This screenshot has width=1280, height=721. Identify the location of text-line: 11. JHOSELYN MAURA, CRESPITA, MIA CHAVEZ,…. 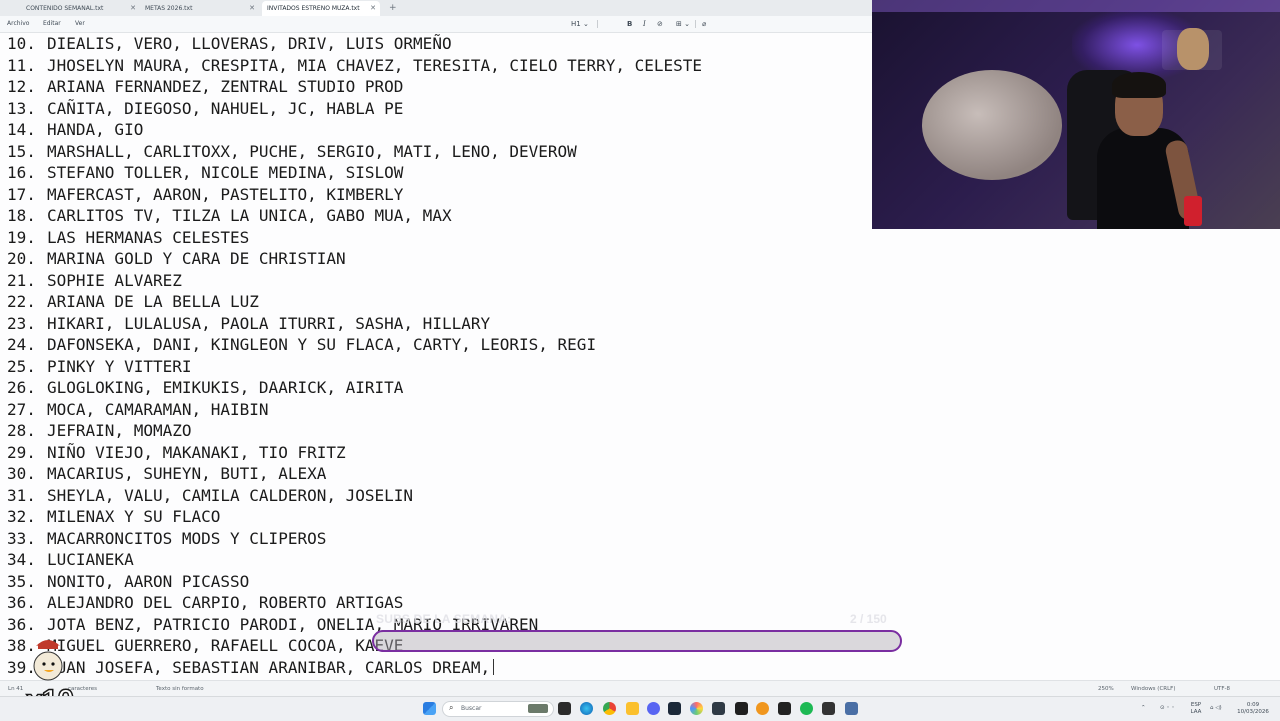
(354, 65).